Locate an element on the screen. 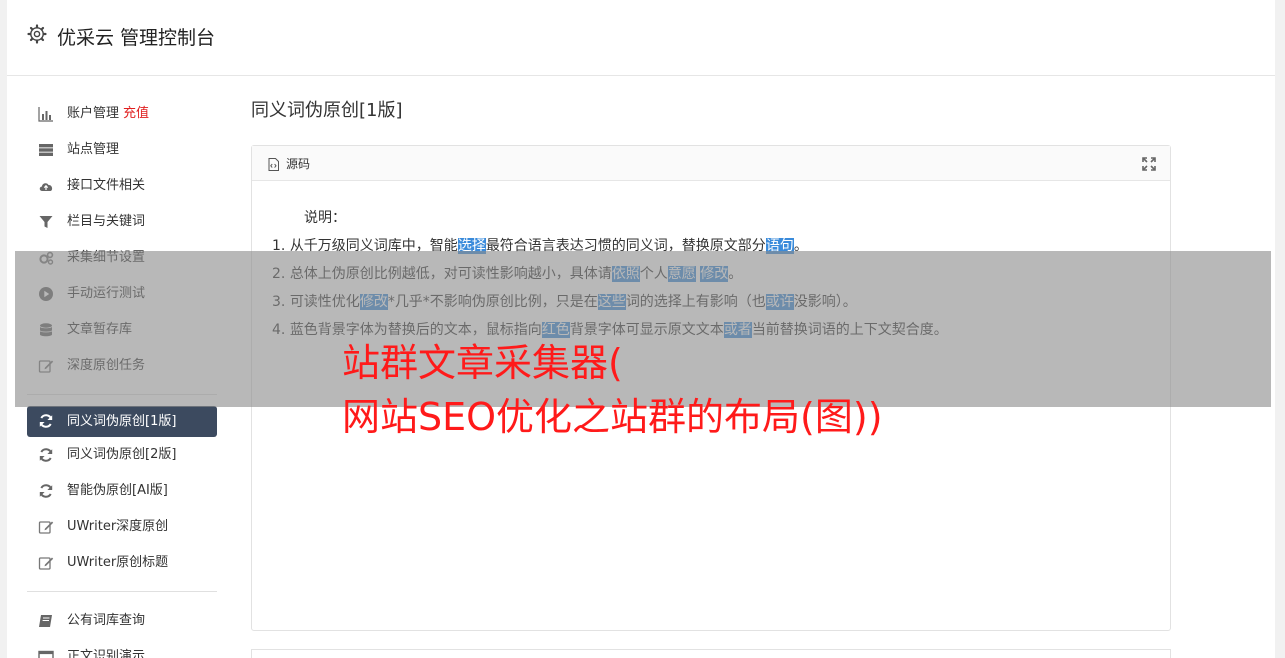 This screenshot has height=658, width=1285. gear-icon is located at coordinates (37, 34).